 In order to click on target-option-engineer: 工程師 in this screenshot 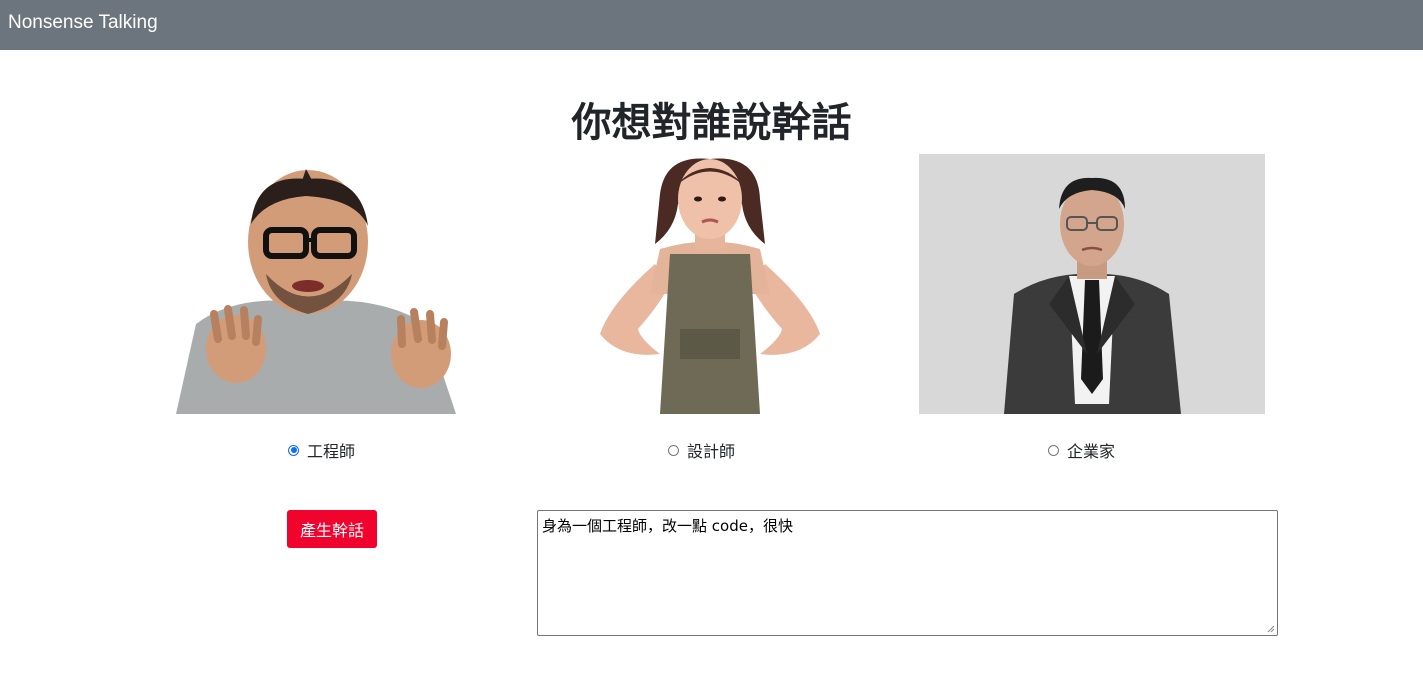, I will do `click(322, 450)`.